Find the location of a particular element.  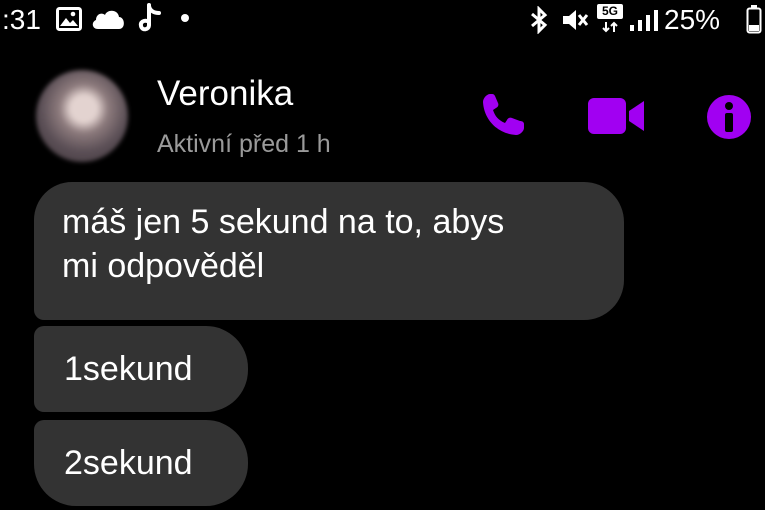

phone-icon is located at coordinates (504, 115).